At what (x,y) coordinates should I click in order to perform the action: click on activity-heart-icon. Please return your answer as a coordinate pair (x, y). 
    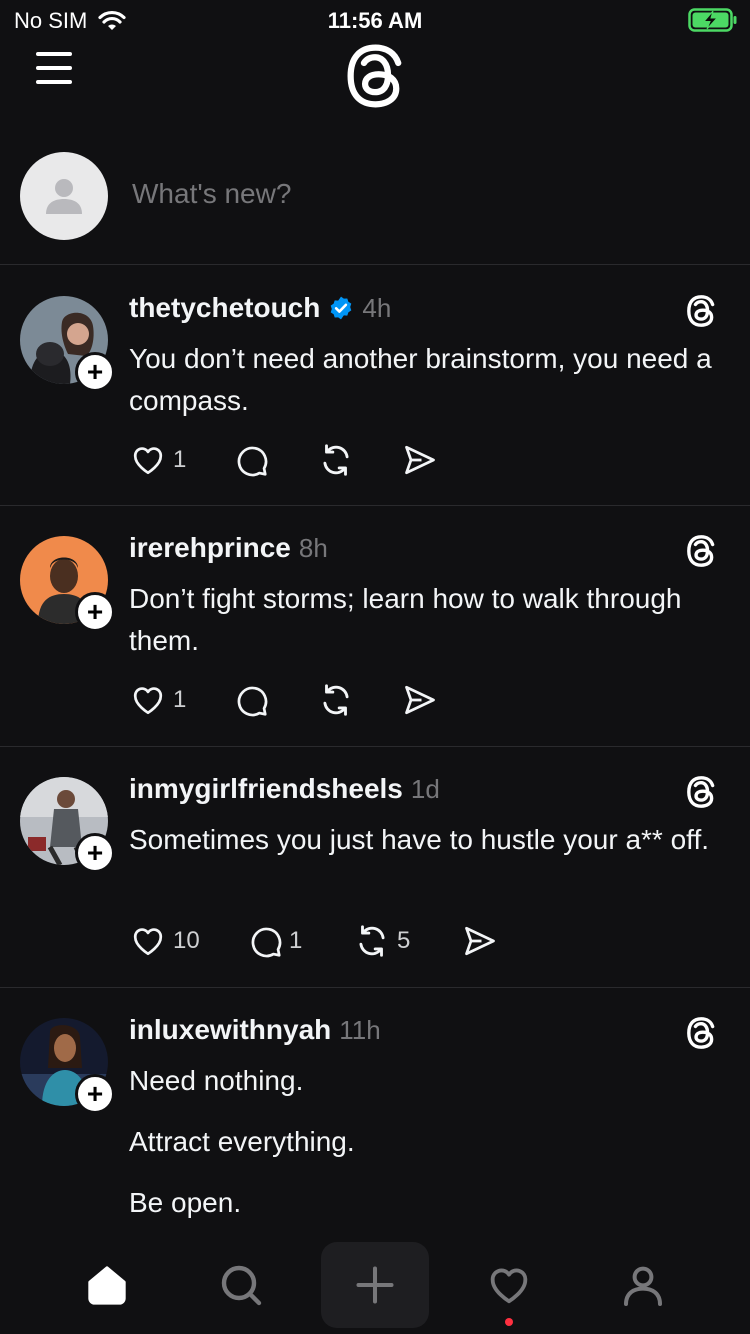
    Looking at the image, I should click on (509, 1286).